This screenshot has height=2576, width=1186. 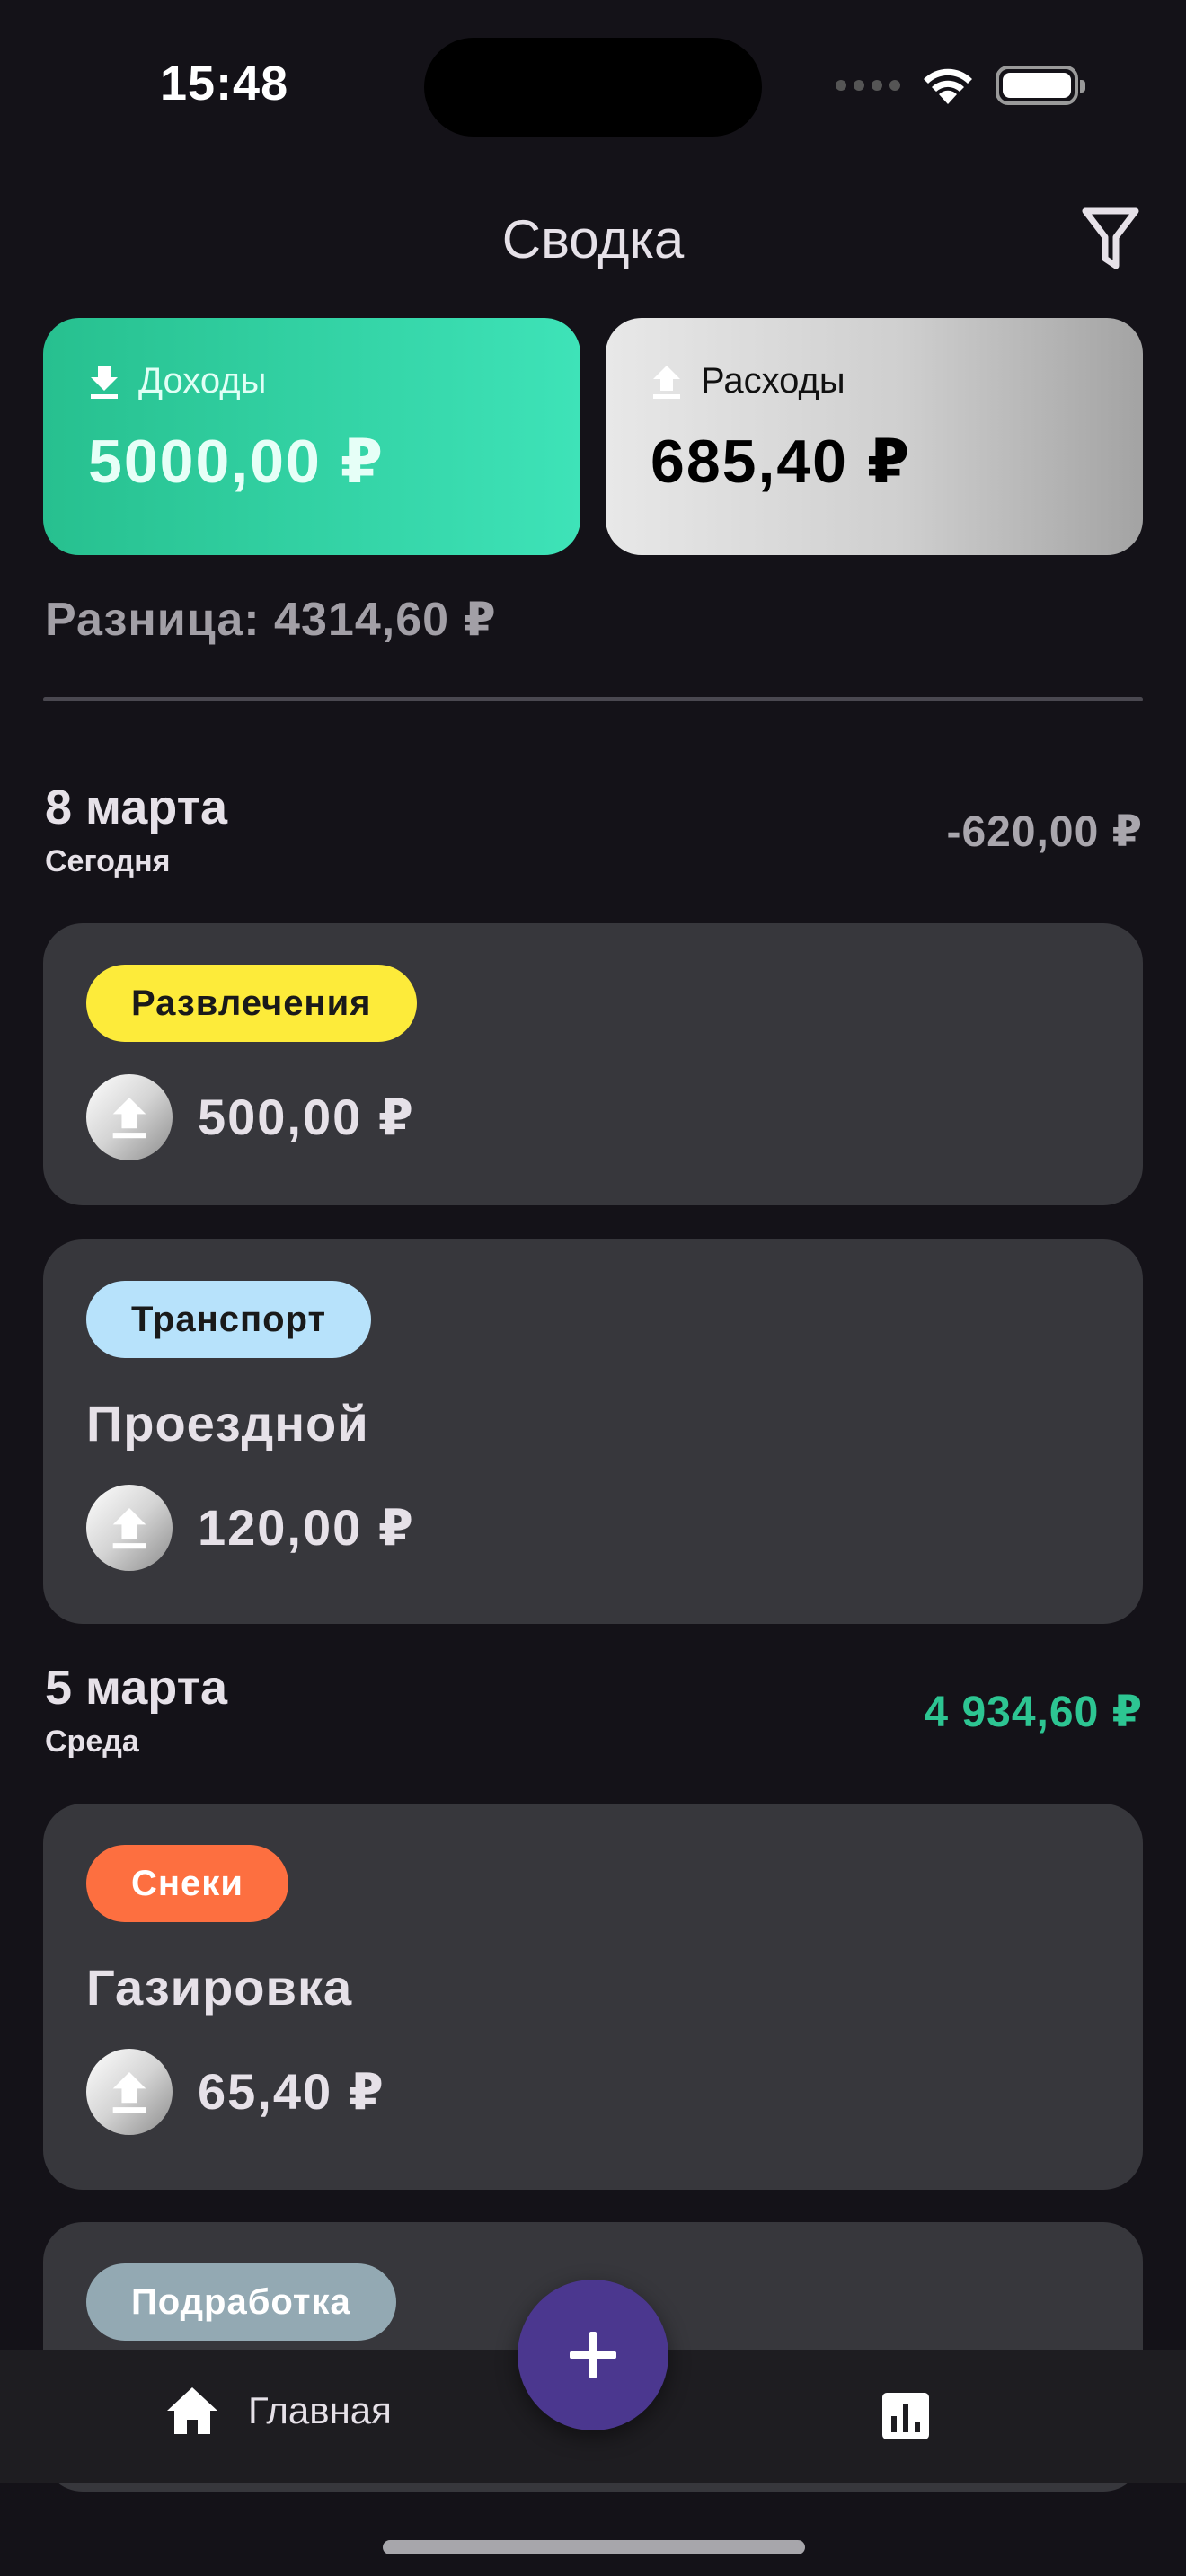 I want to click on transaction-card: Транспорт Проездной 120,00 ₽, so click(x=593, y=1431).